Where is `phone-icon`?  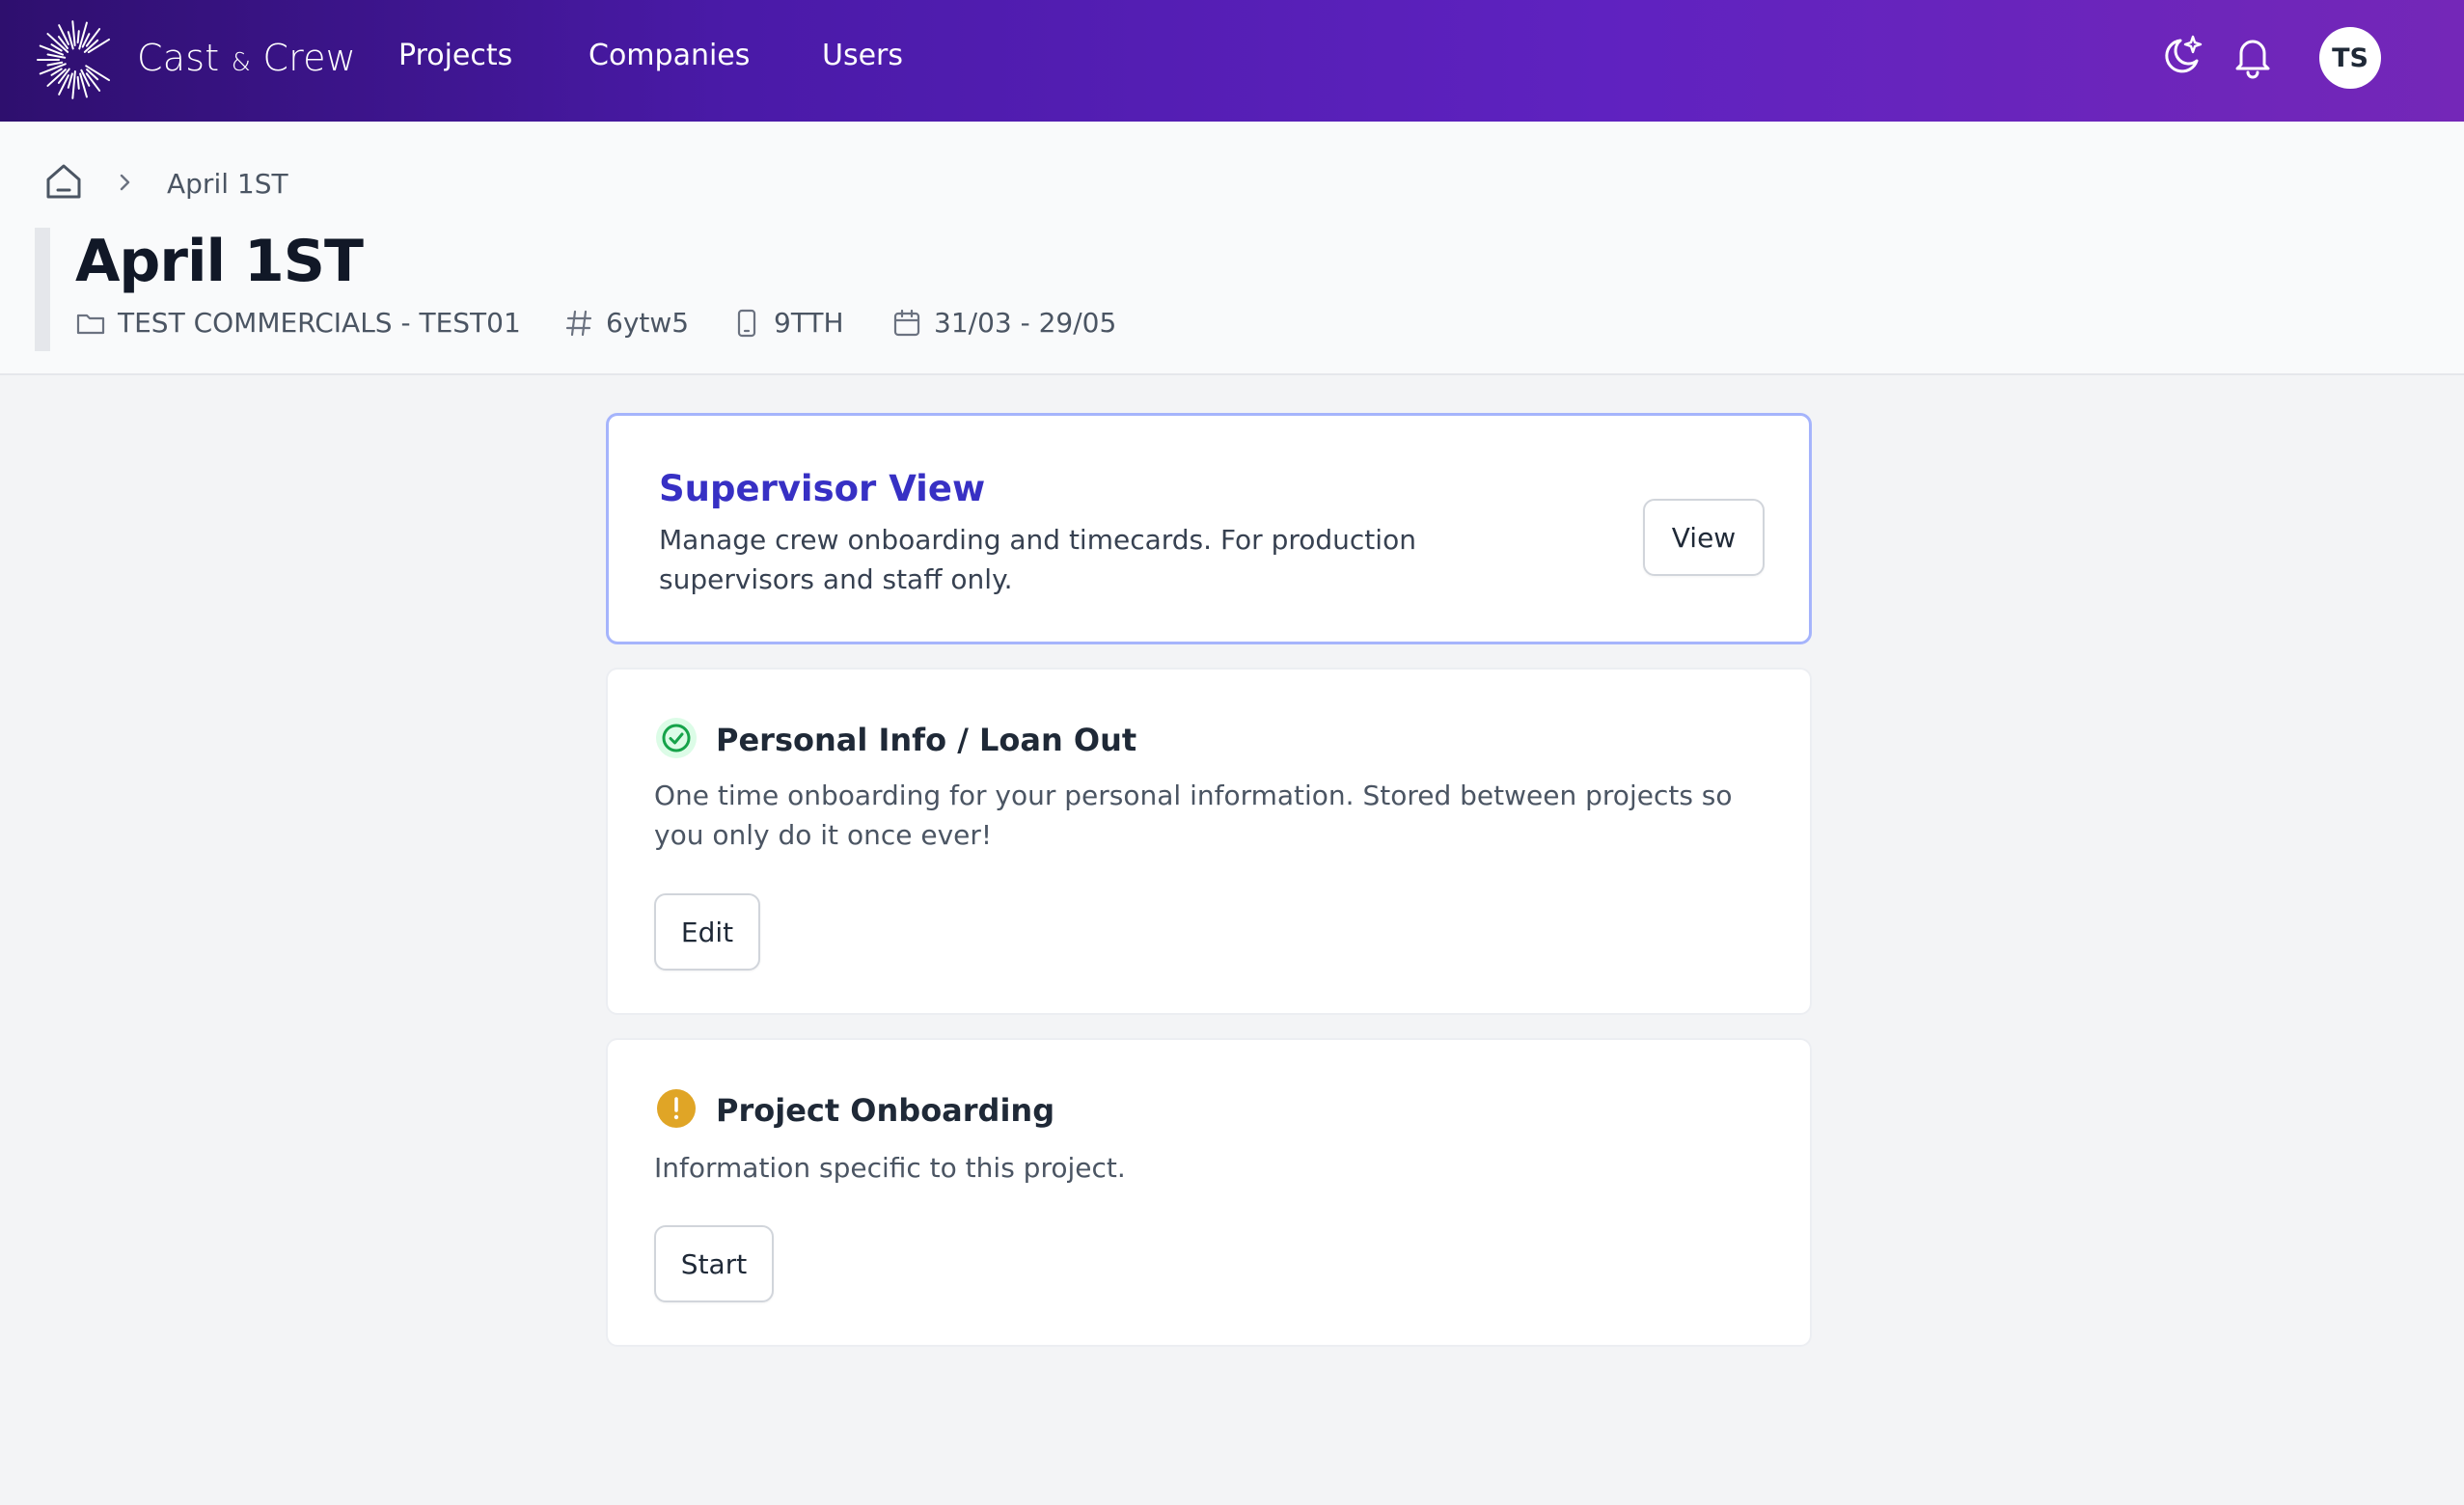 phone-icon is located at coordinates (746, 323).